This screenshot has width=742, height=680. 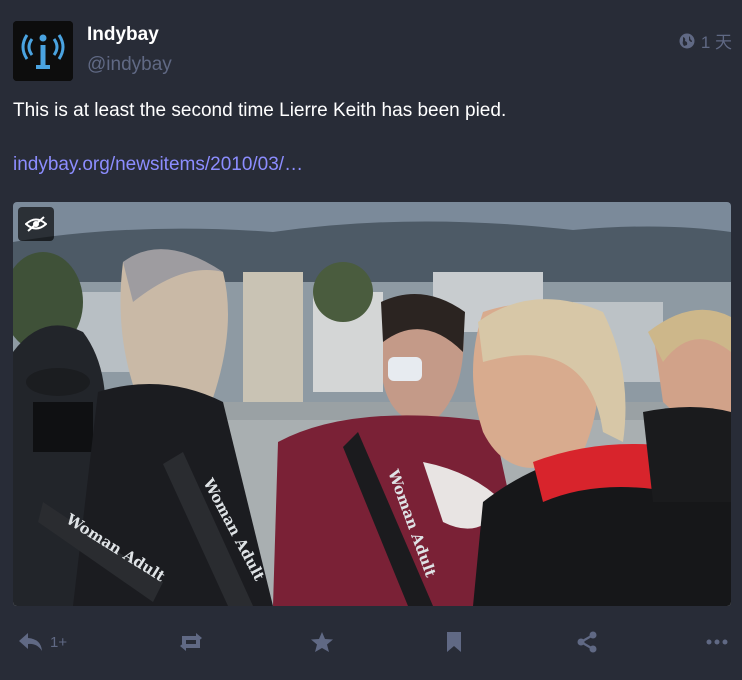 I want to click on bookmark-icon, so click(x=454, y=642).